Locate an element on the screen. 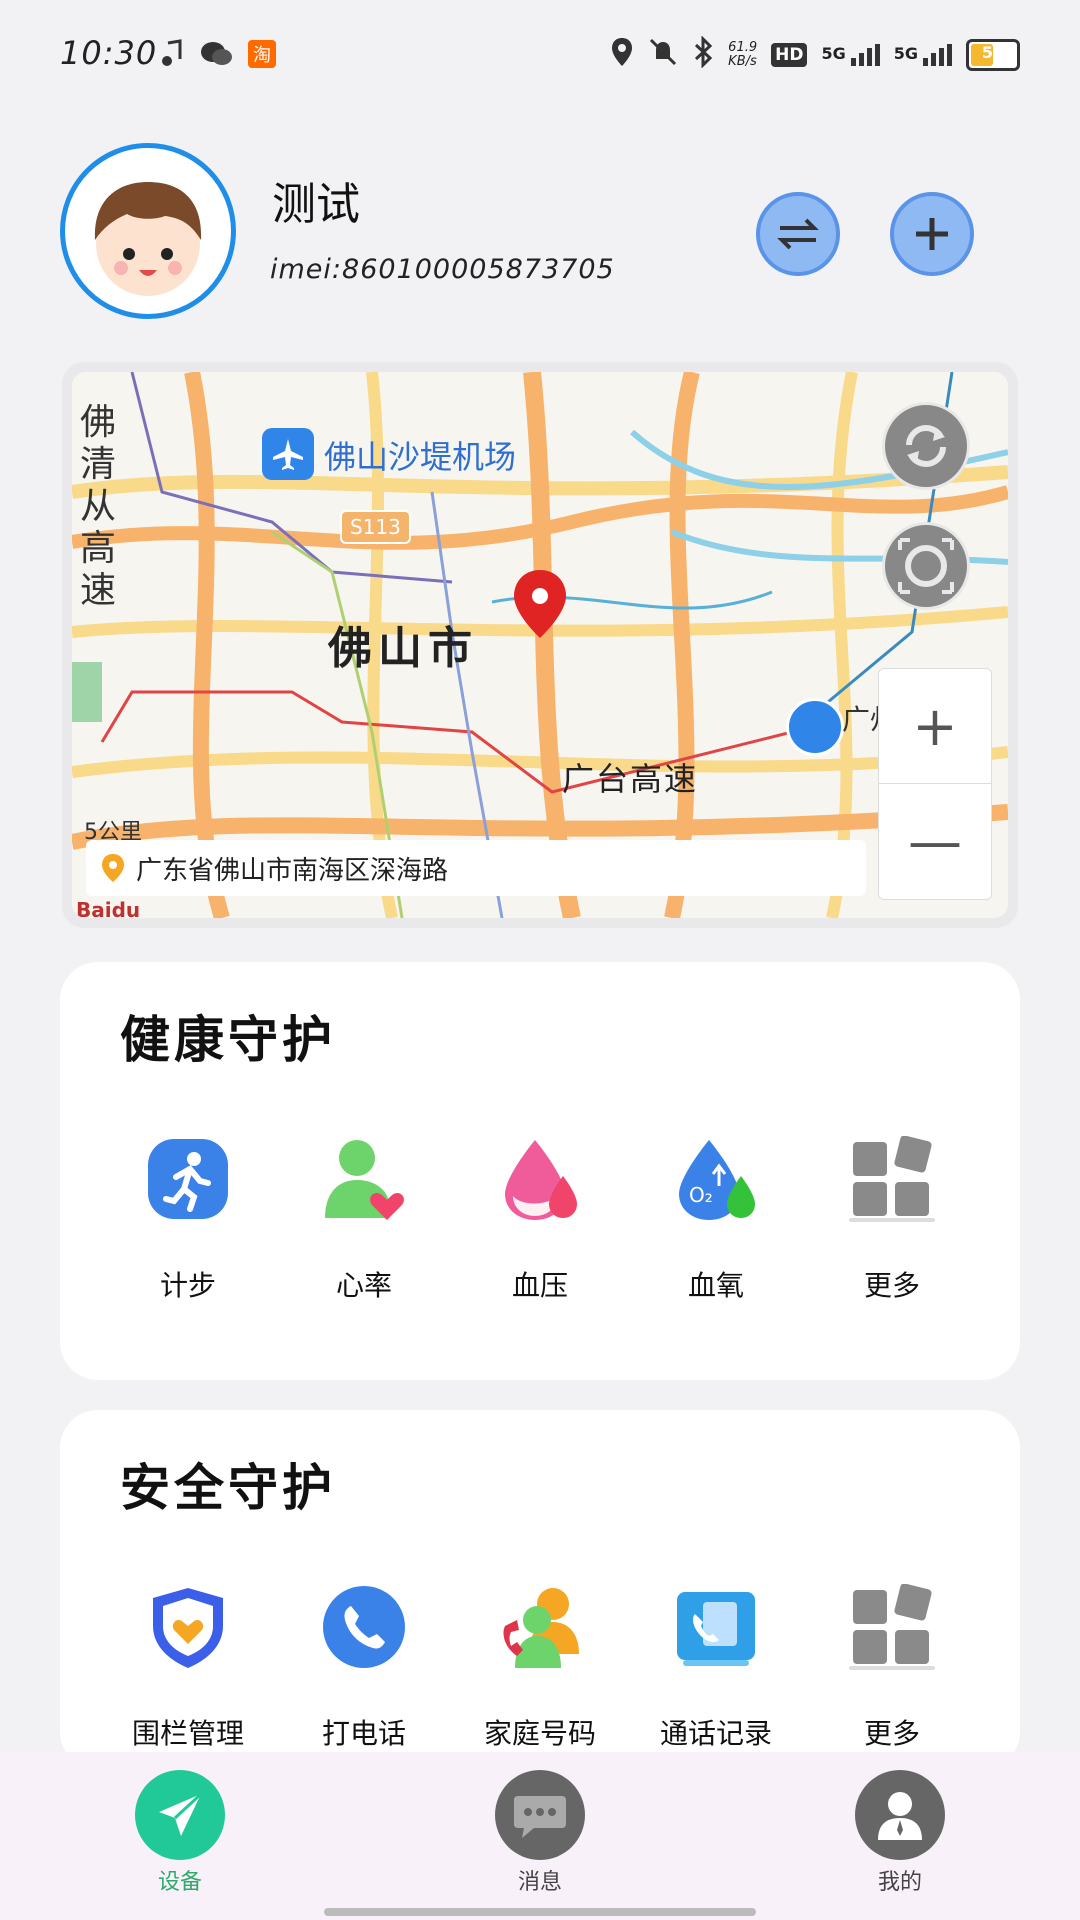  status-time: 10:30 is located at coordinates (109, 53).